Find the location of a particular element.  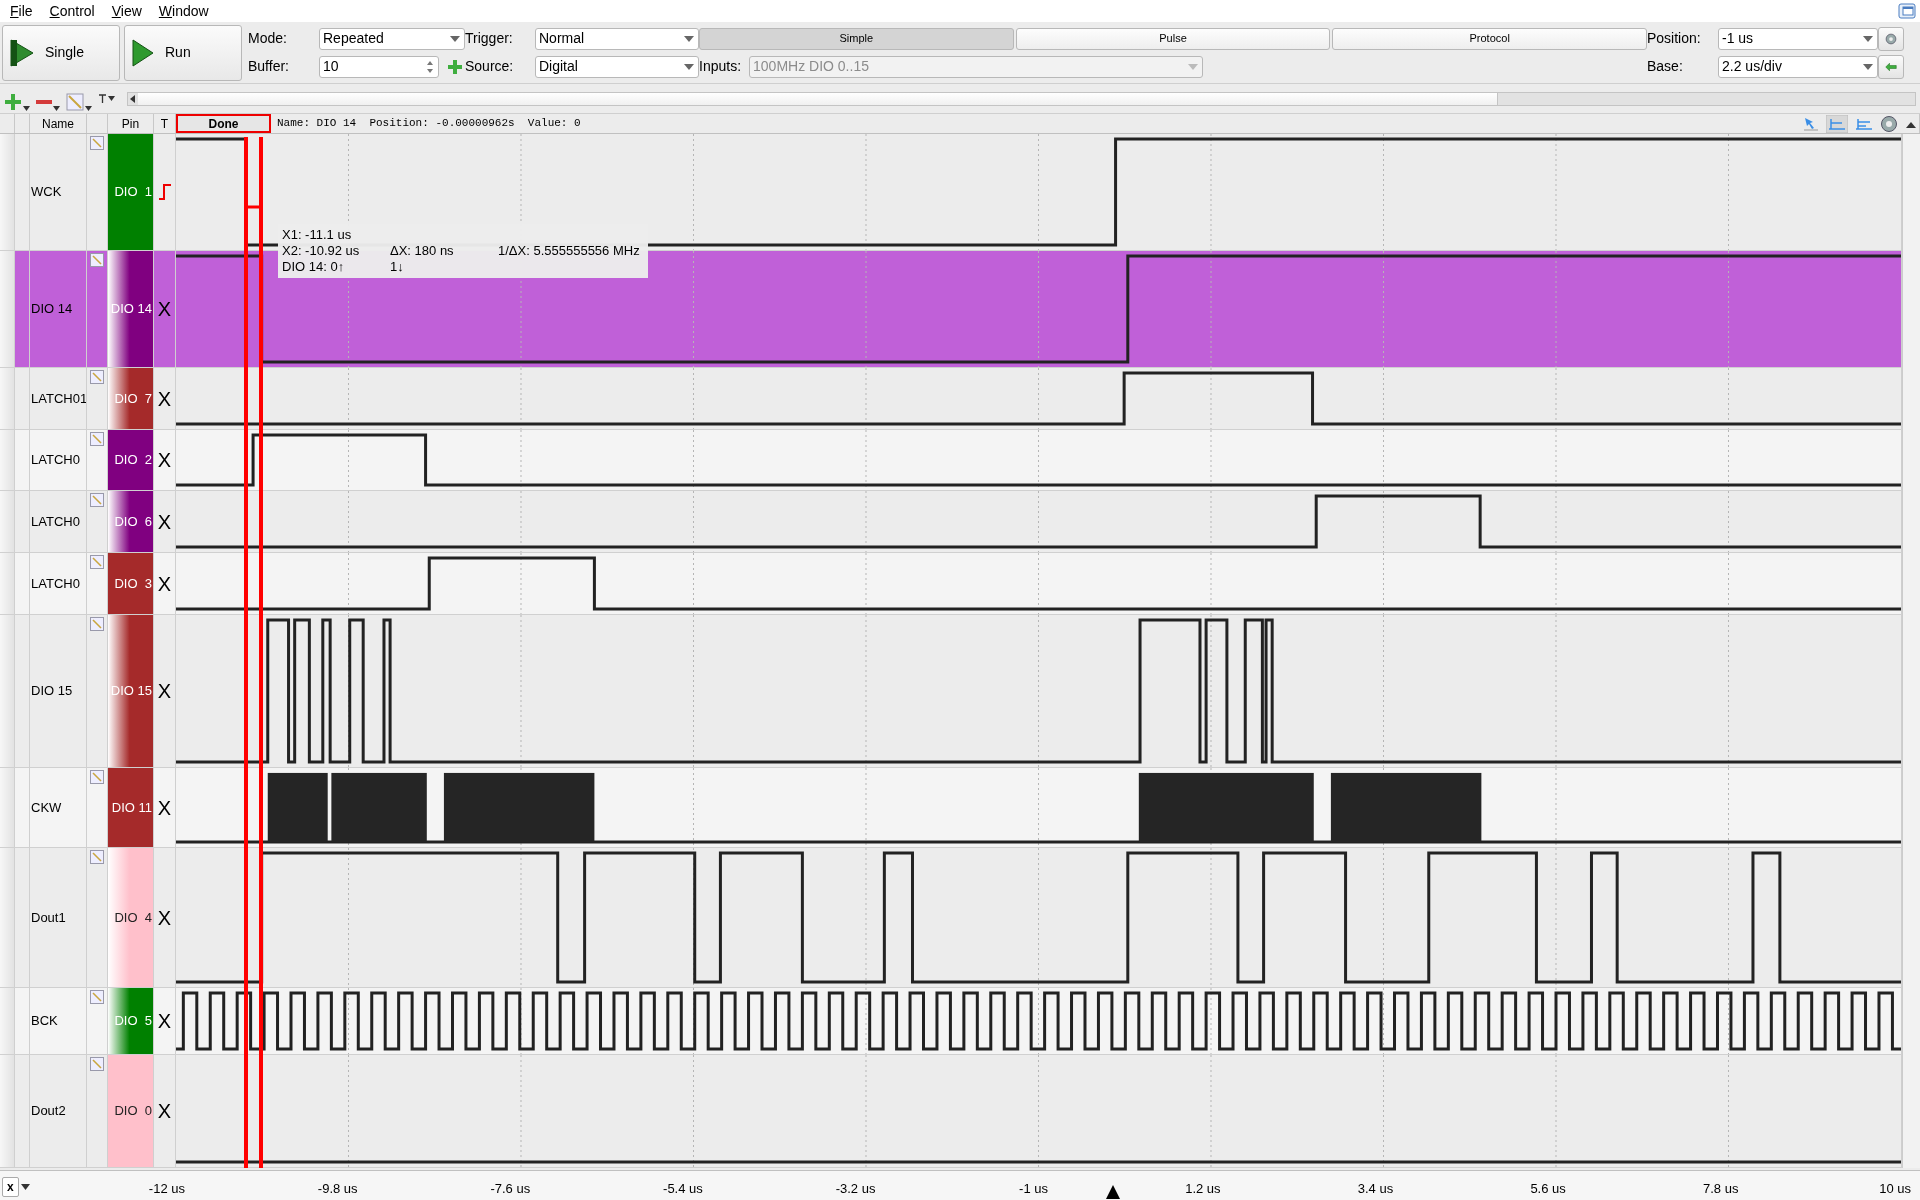

axis-tick-label: 10 us is located at coordinates (1895, 1189).